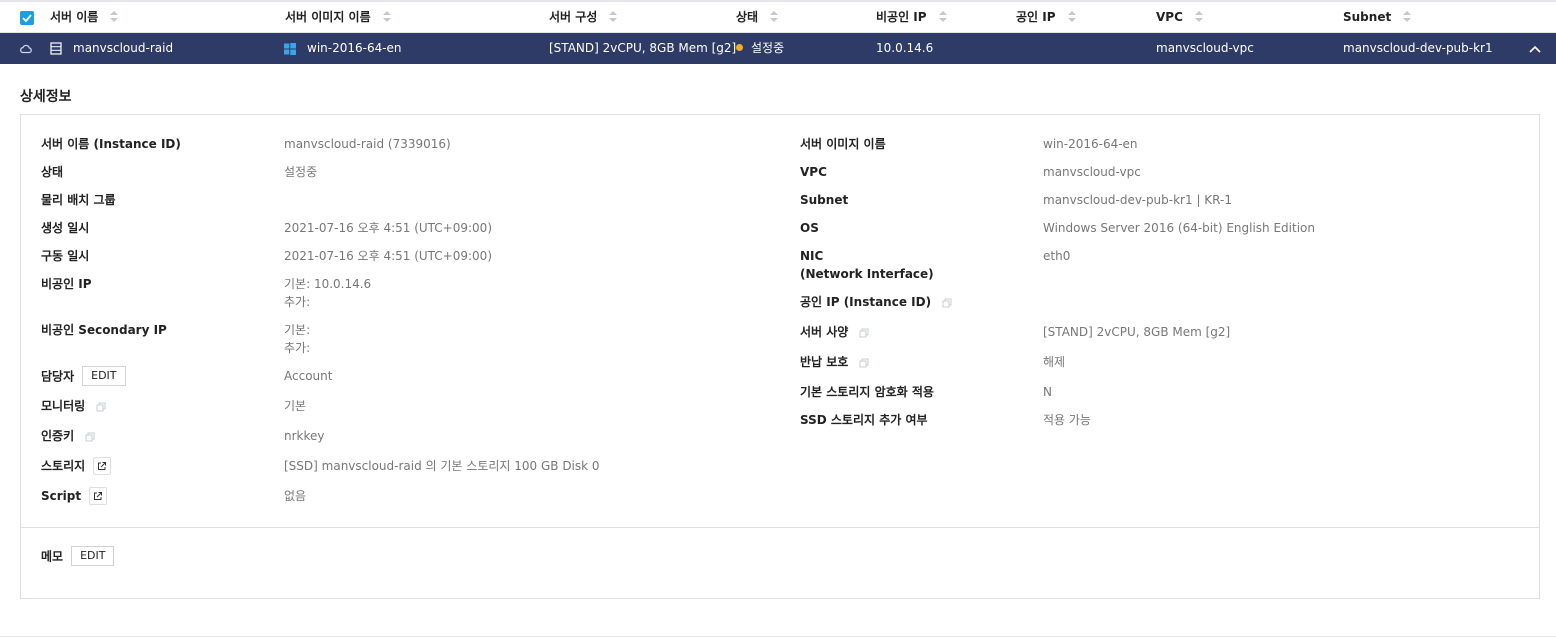 Image resolution: width=1556 pixels, height=638 pixels. Describe the element at coordinates (1377, 17) in the screenshot. I see `column-header-subnet: Subnet` at that location.